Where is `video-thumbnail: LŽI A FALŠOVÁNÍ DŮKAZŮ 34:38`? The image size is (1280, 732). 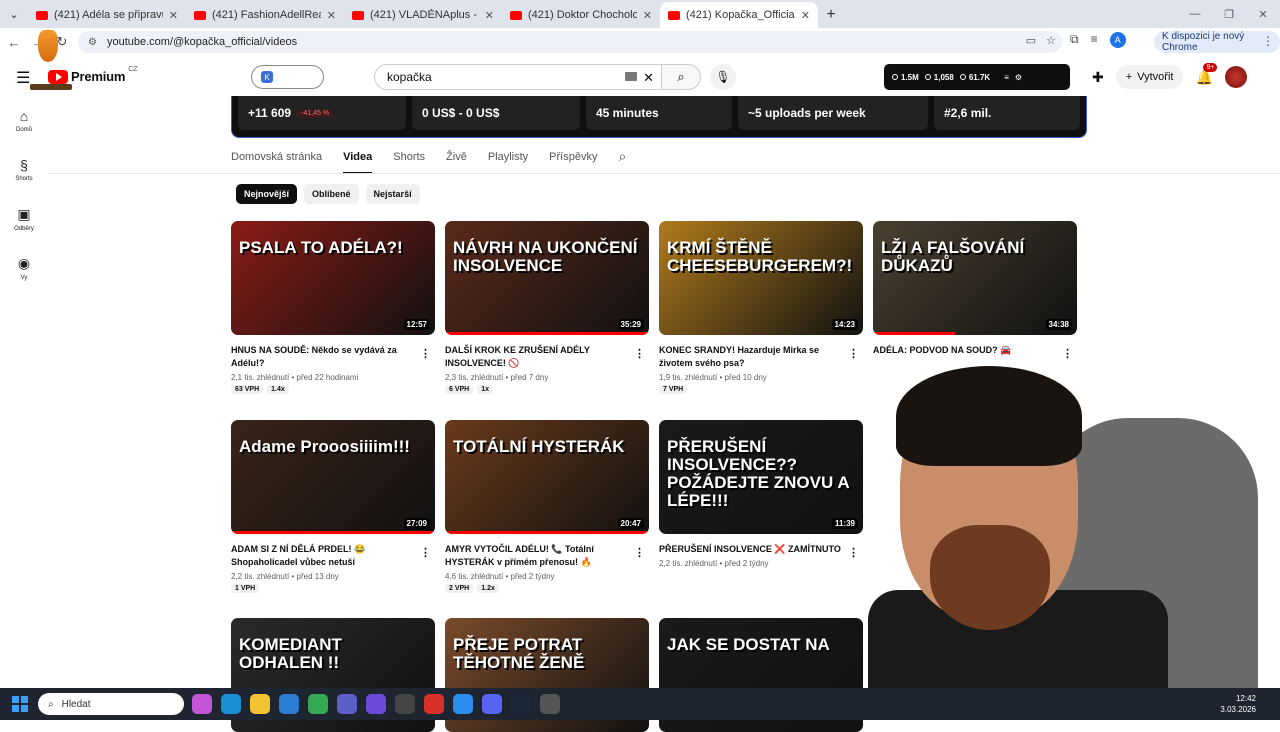 video-thumbnail: LŽI A FALŠOVÁNÍ DŮKAZŮ 34:38 is located at coordinates (975, 278).